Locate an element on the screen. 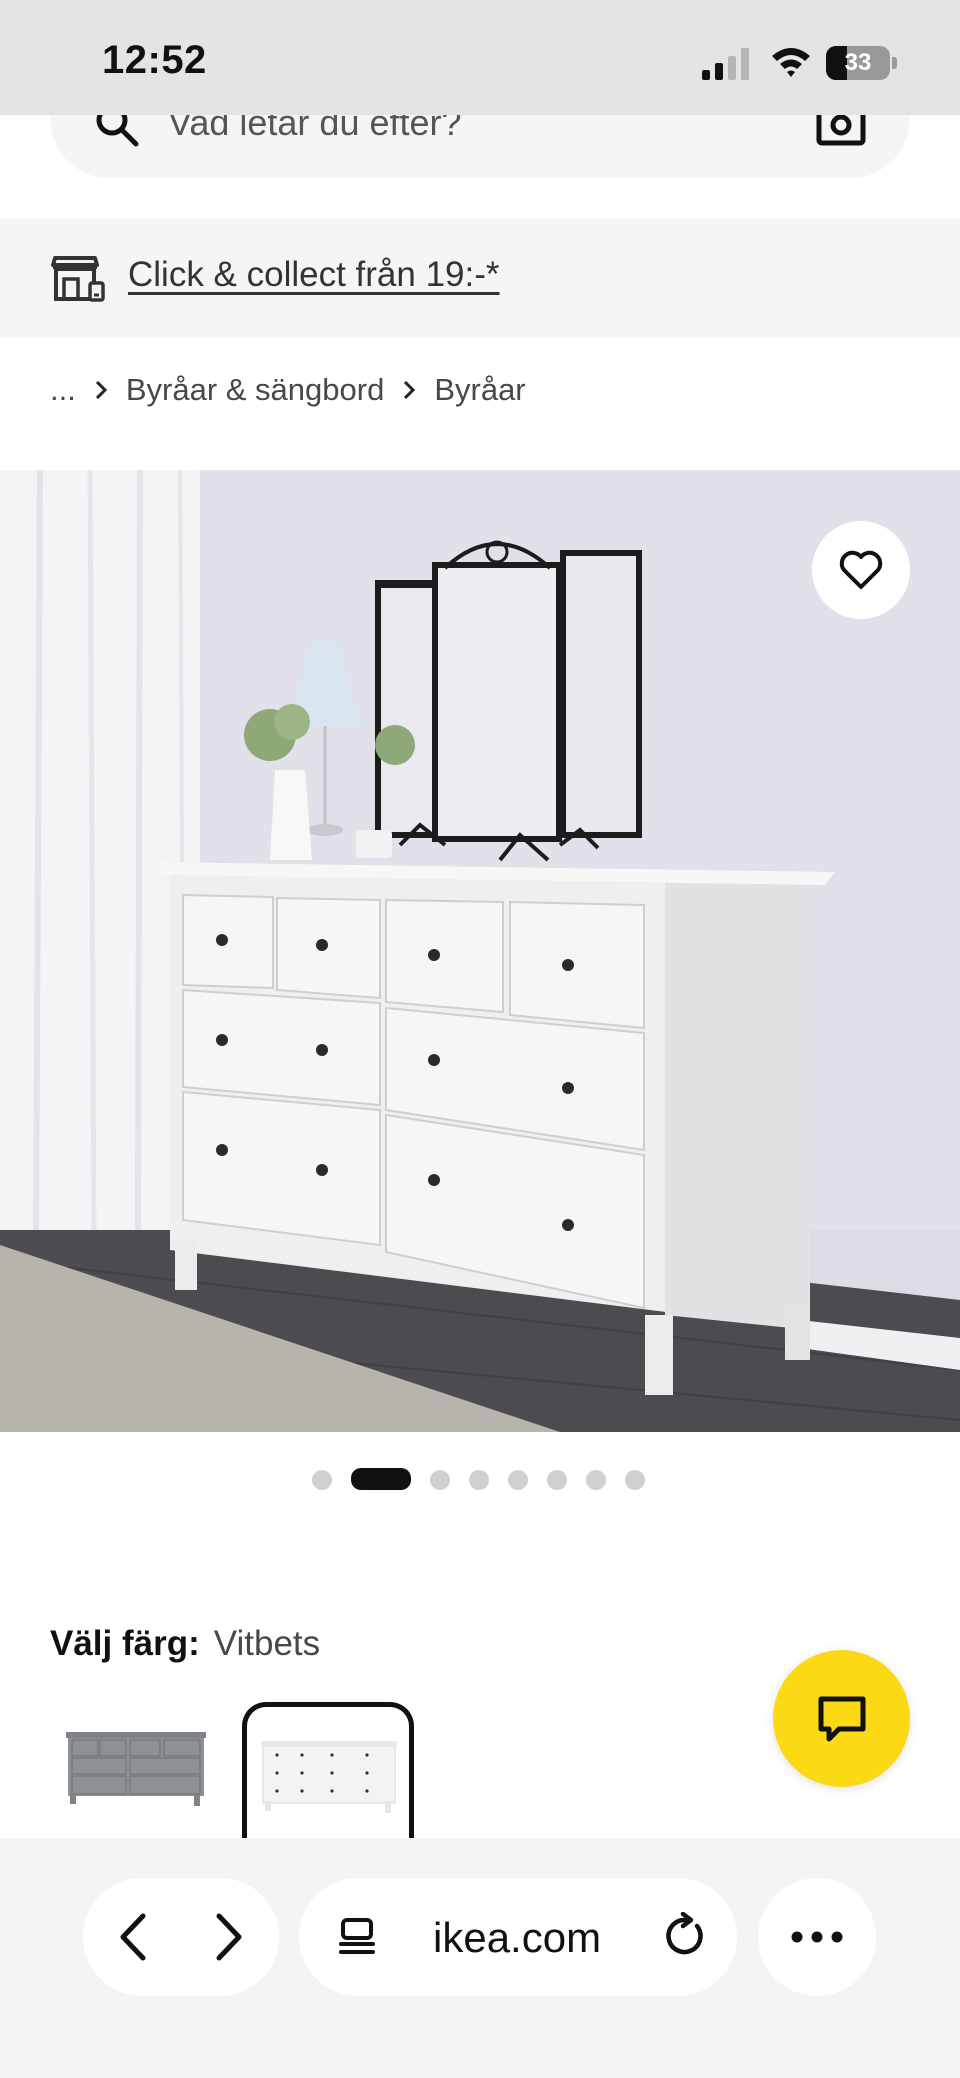  dresser-thumbnail-white is located at coordinates (329, 1777).